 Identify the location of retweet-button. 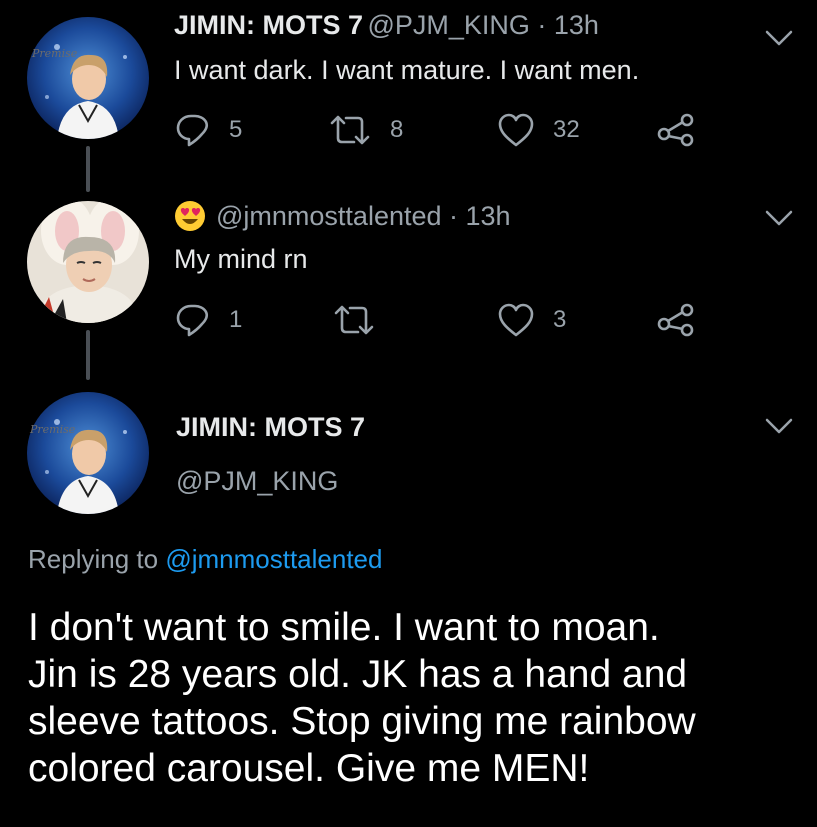
(363, 320).